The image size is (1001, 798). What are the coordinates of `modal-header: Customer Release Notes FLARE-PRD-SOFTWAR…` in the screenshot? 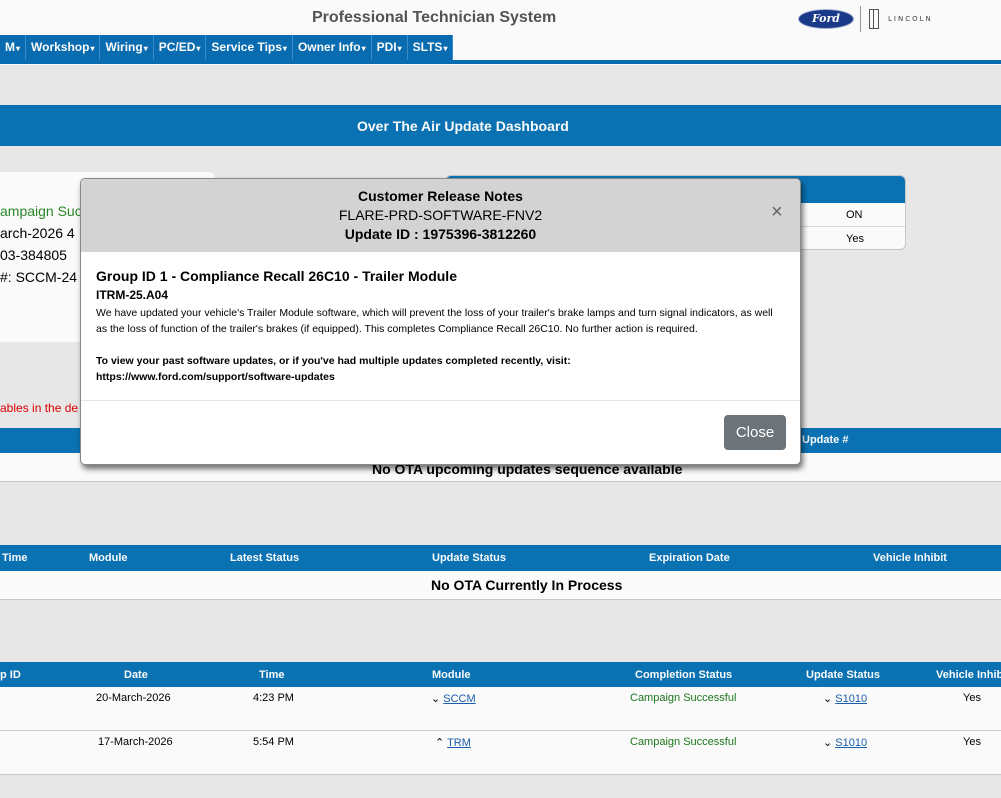 It's located at (440, 215).